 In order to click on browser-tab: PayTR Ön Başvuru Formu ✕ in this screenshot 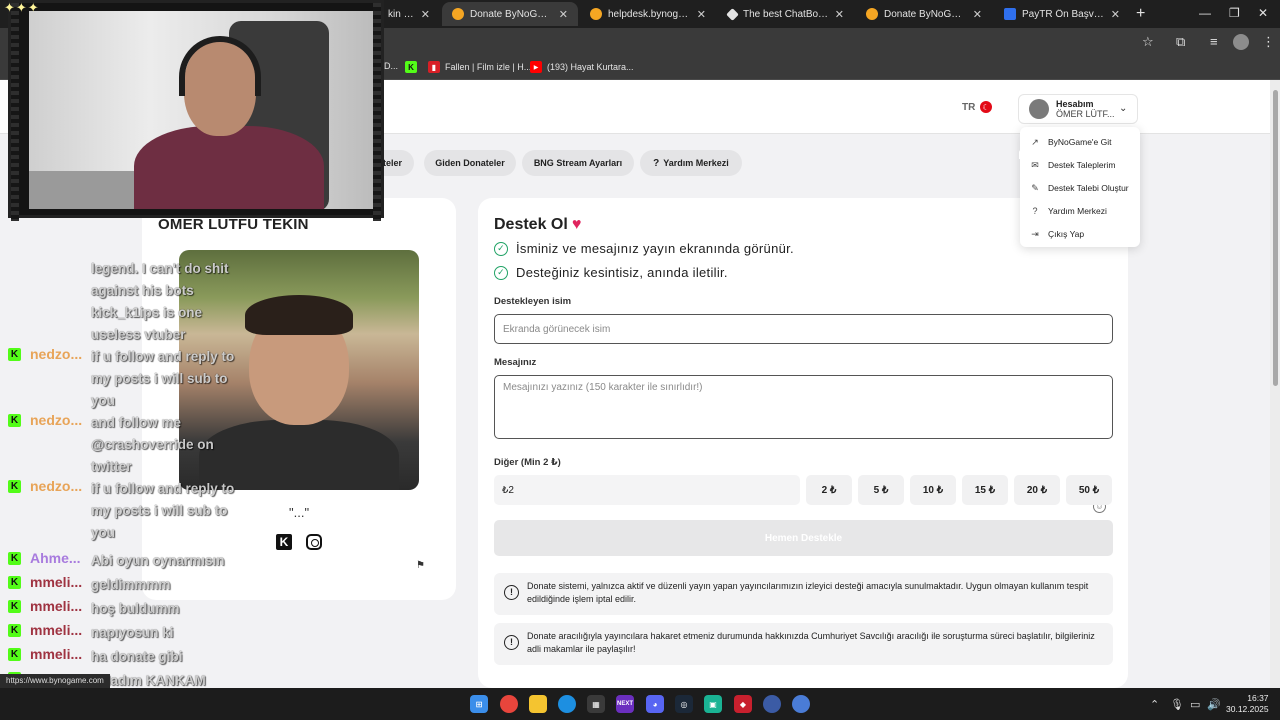, I will do `click(1062, 14)`.